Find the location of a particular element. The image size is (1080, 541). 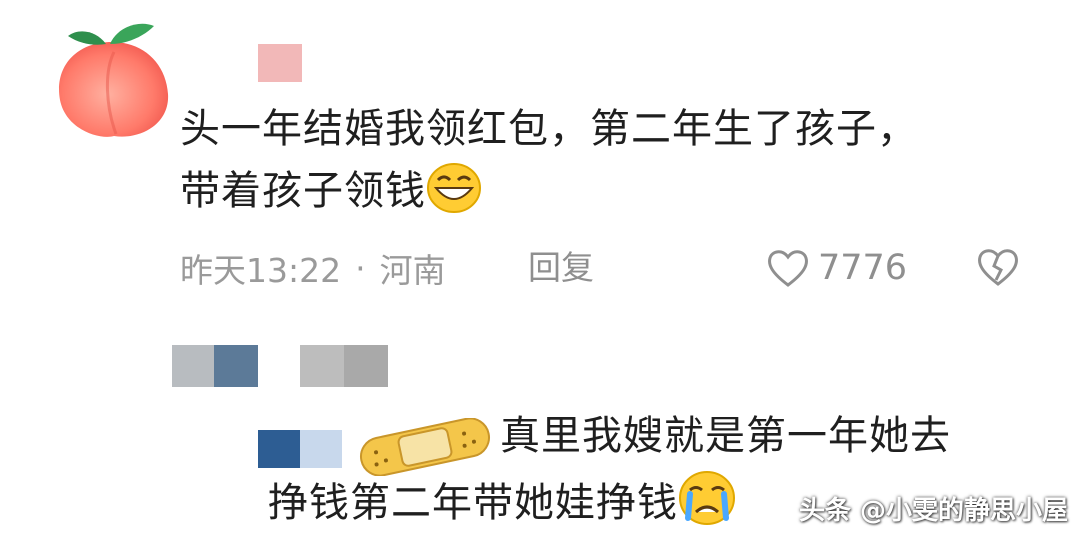

comment-meta: 昨天13:22 · 河南 is located at coordinates (313, 268).